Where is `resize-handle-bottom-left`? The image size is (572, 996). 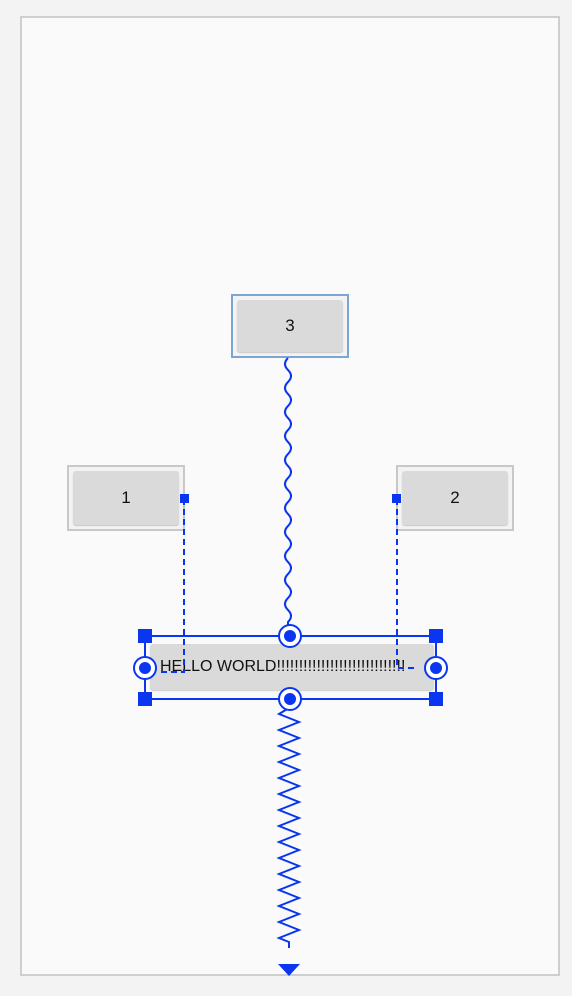
resize-handle-bottom-left is located at coordinates (145, 699).